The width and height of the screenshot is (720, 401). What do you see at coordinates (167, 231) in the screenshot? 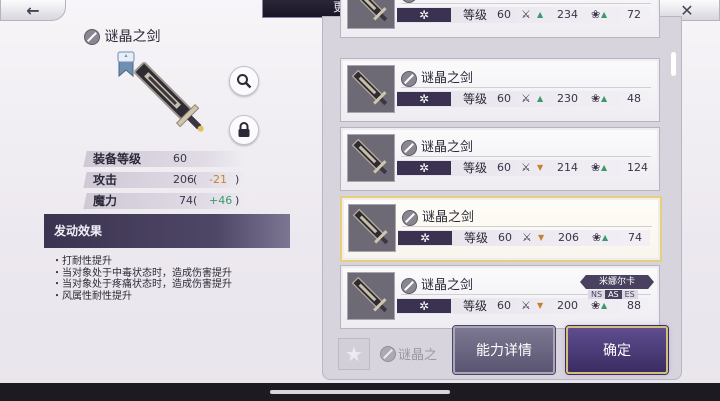
I see `effect-header: 发动效果` at bounding box center [167, 231].